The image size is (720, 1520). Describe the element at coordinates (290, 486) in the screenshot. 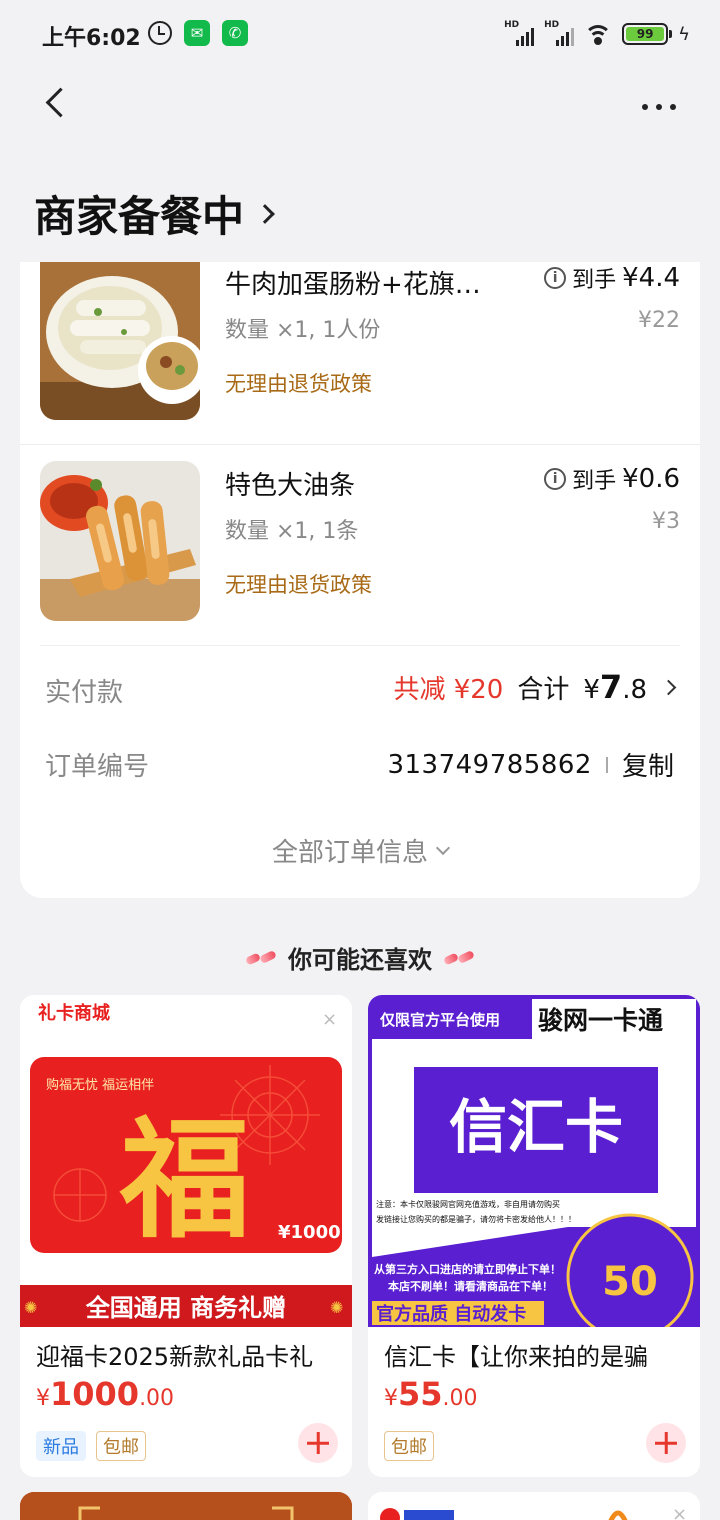

I see `item-name: 特色大油条` at that location.